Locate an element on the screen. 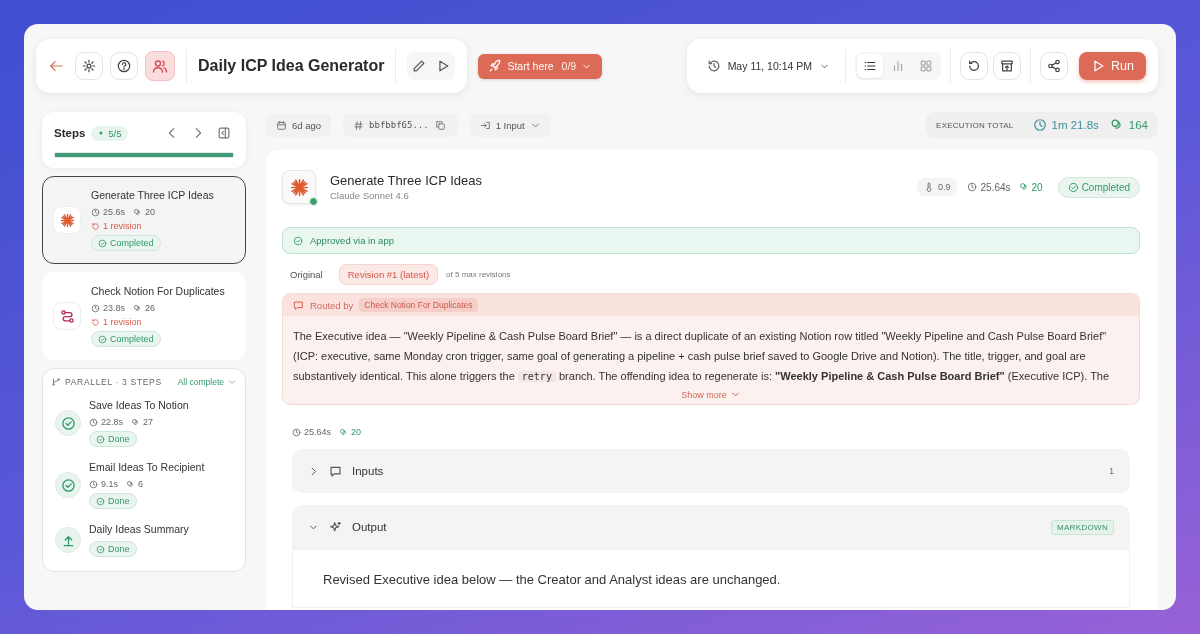 This screenshot has width=1200, height=634. reset-icon is located at coordinates (974, 66).